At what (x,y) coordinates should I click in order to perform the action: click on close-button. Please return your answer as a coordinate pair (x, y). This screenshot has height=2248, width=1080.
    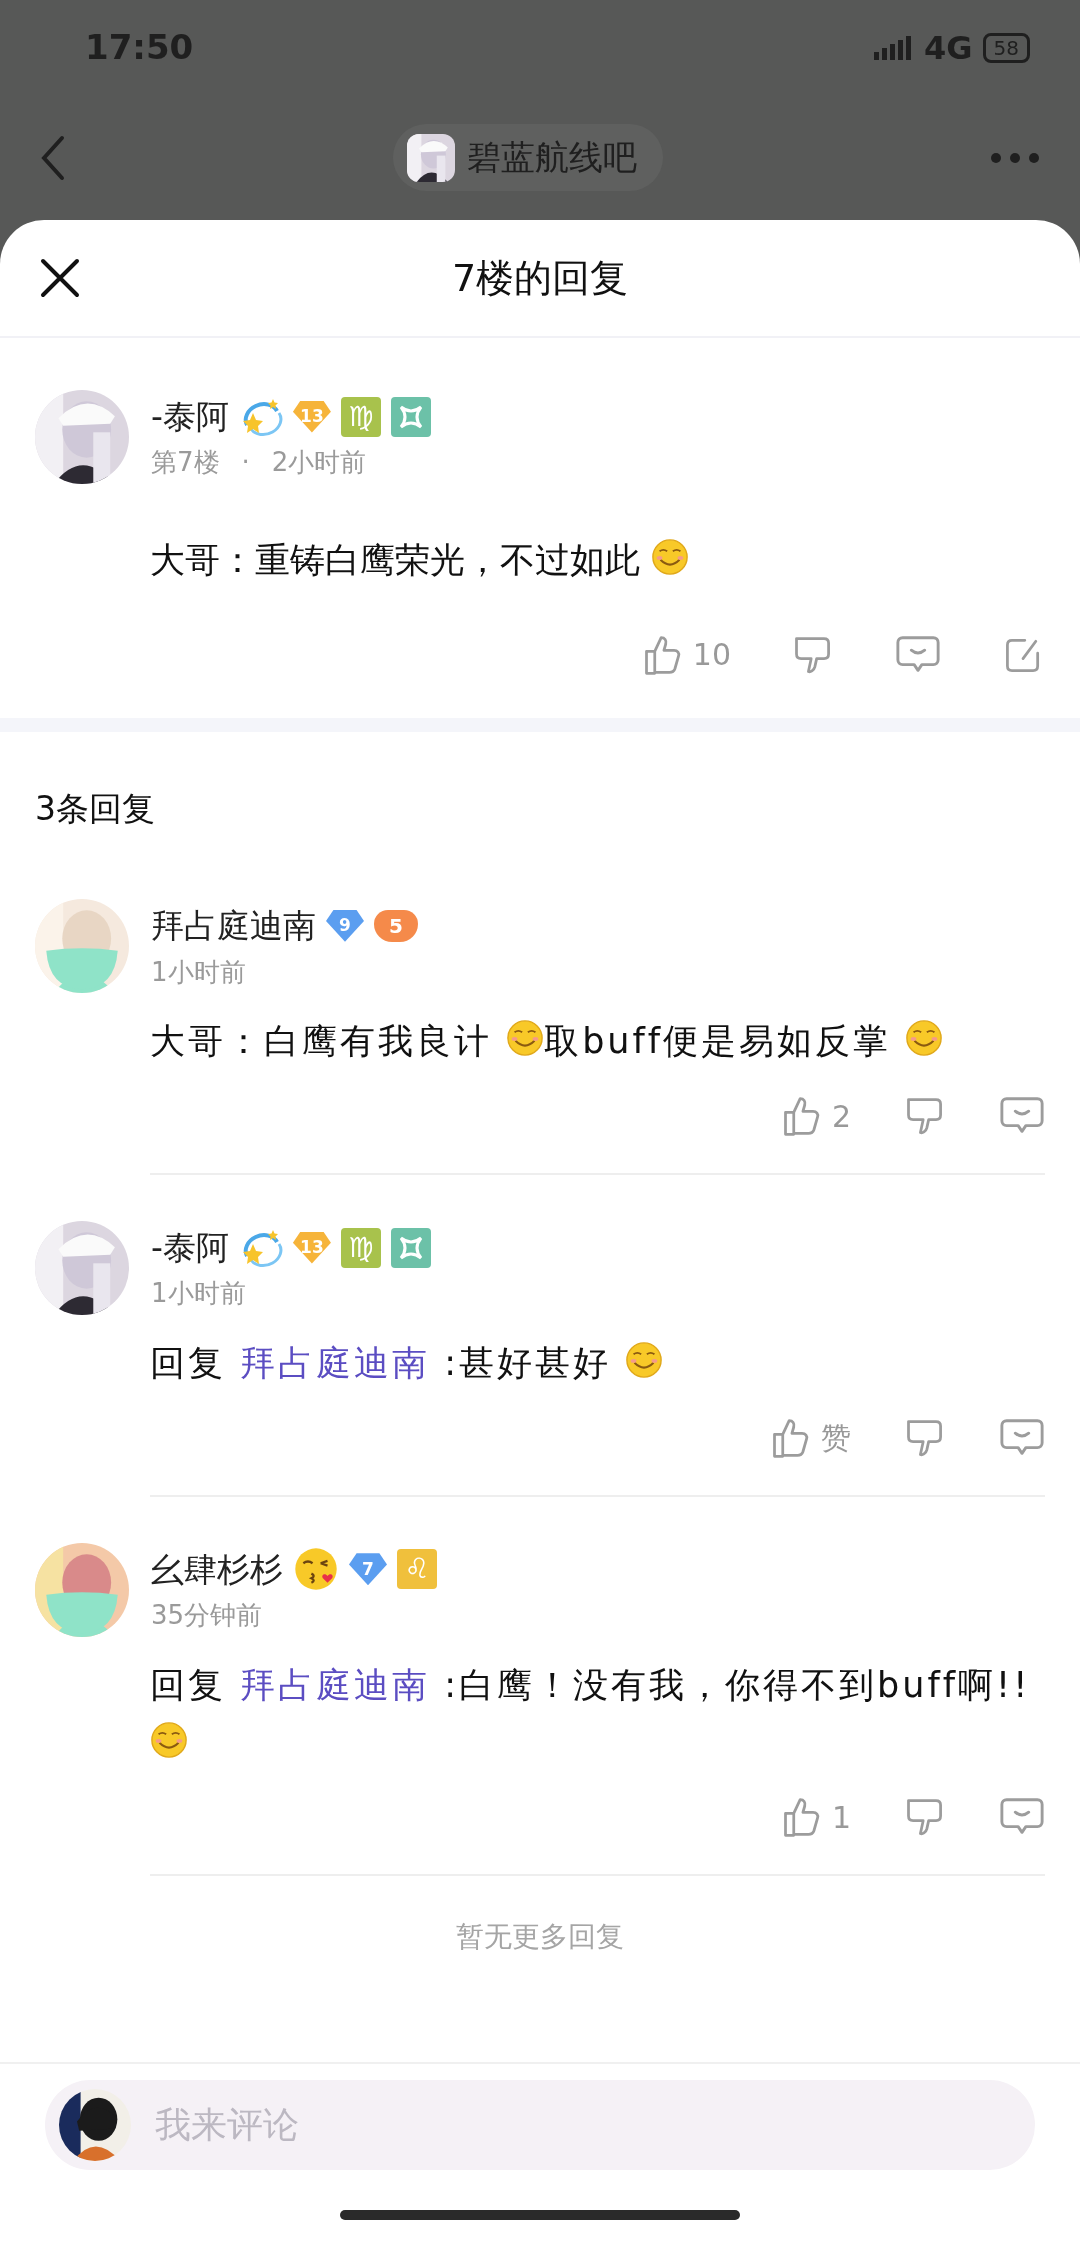
    Looking at the image, I should click on (60, 278).